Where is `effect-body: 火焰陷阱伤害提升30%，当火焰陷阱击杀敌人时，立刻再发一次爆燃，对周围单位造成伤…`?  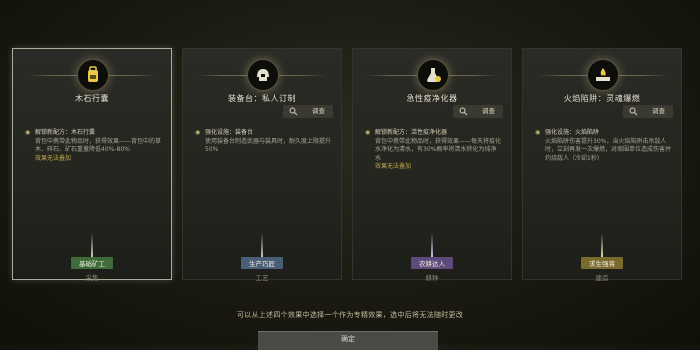
effect-body: 火焰陷阱伤害提升30%，当火焰陷阱击杀敌人时，立刻再发一次爆燃，对周围单位造成伤… is located at coordinates (608, 149).